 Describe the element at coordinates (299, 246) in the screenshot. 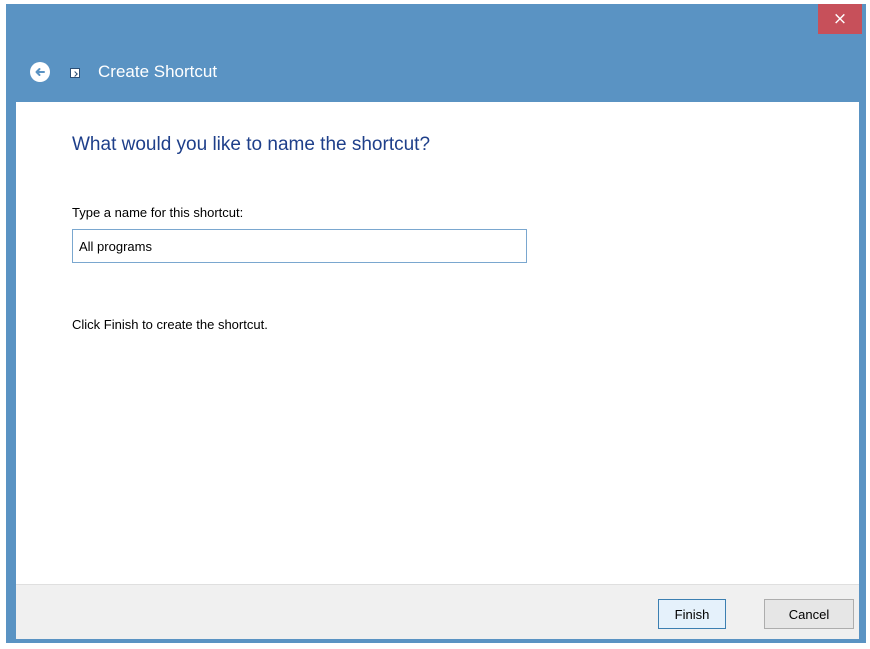

I see `shortcut-name-input` at that location.